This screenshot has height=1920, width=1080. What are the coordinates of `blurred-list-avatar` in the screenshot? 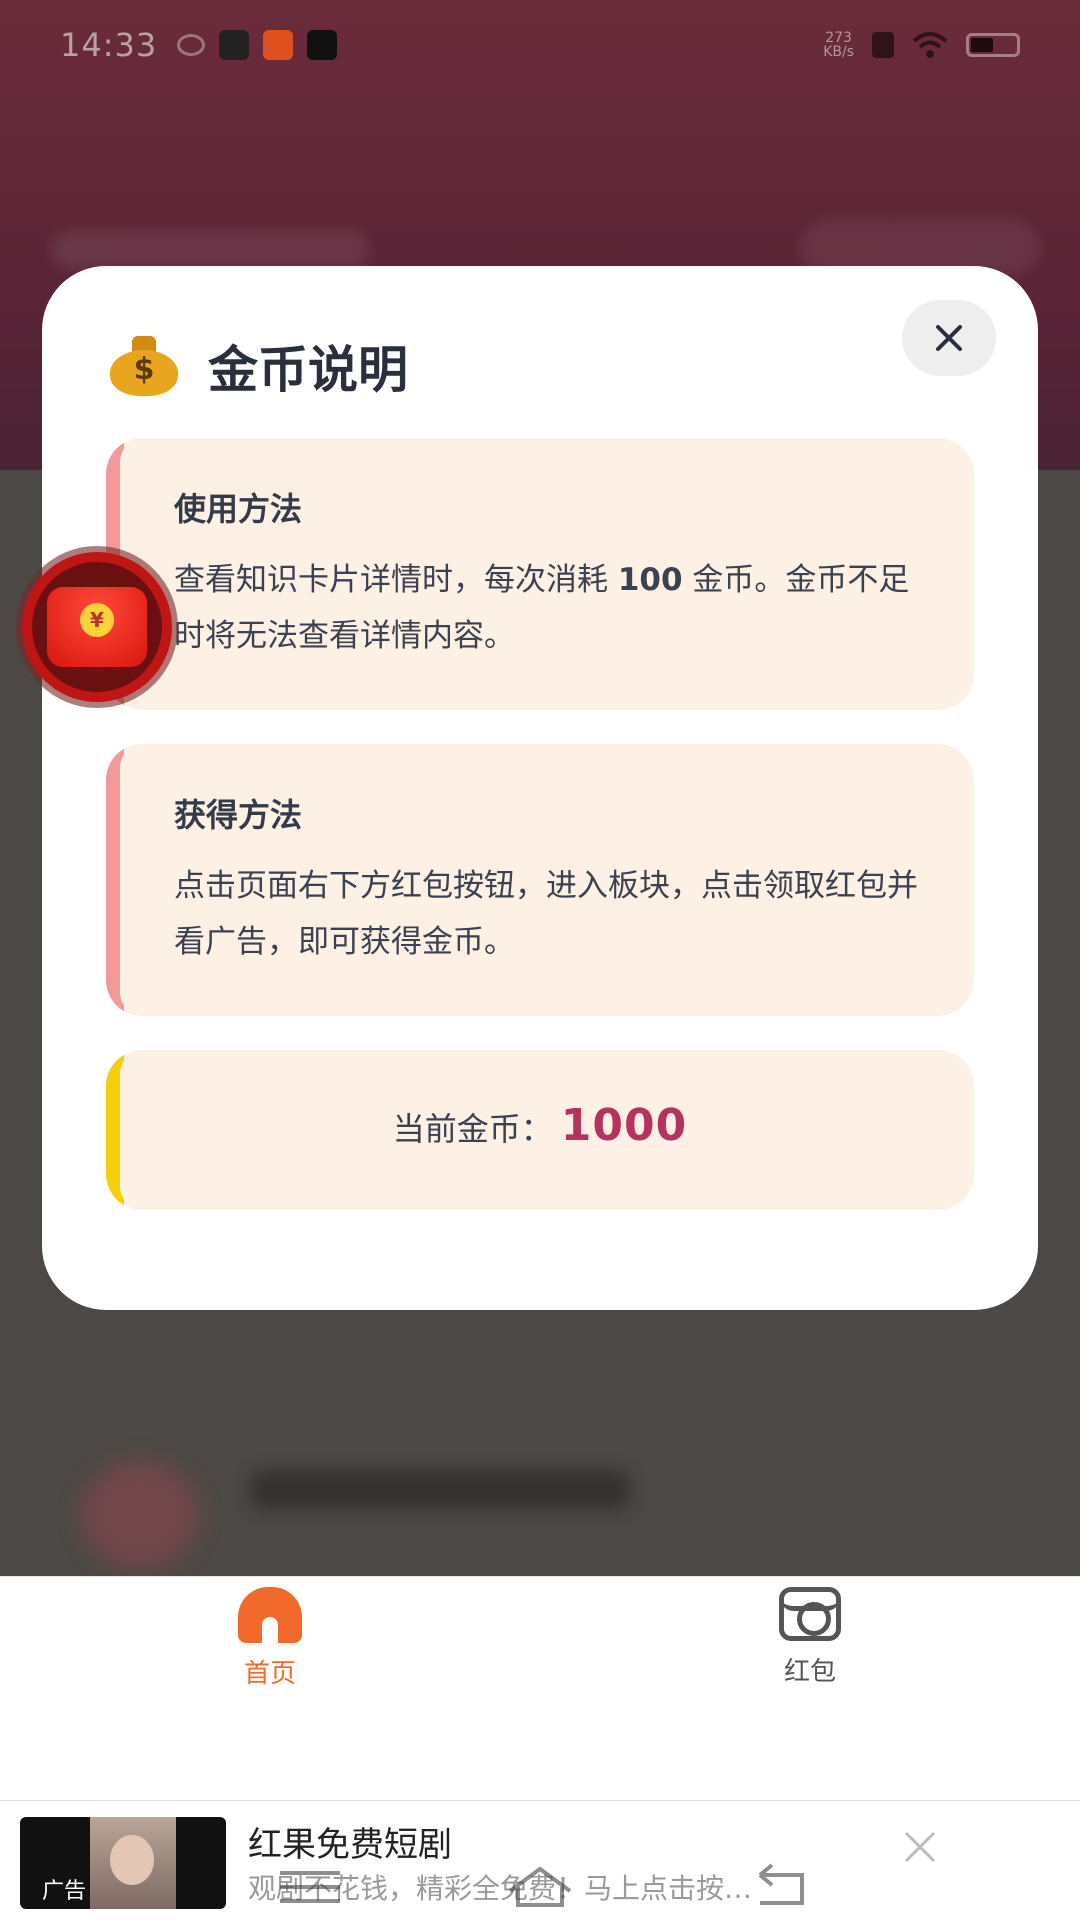 It's located at (140, 1515).